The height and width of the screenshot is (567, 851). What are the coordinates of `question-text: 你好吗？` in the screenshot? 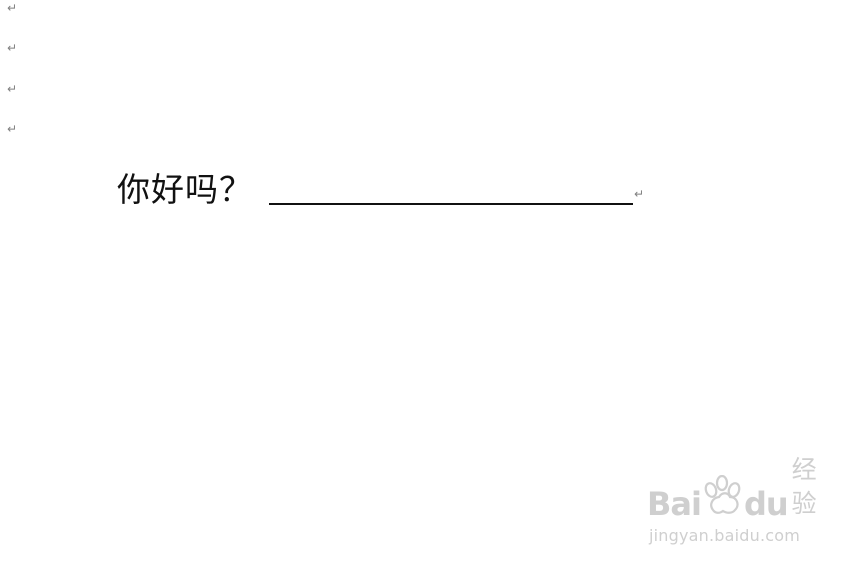 It's located at (185, 189).